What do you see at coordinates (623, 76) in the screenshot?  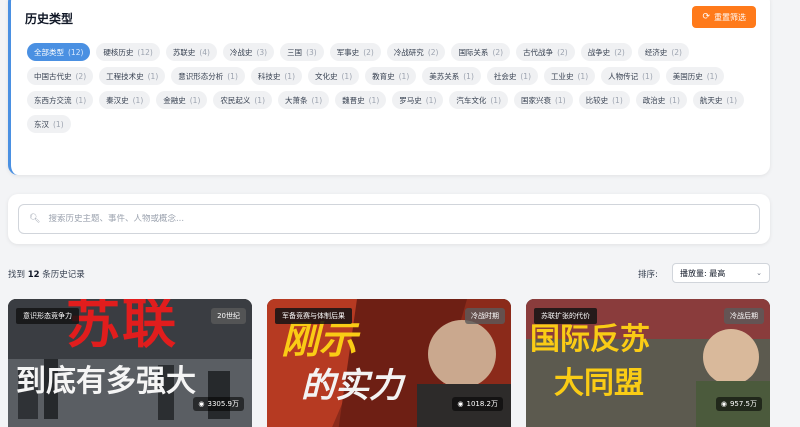 I see `filter-tag-label: 人物传记` at bounding box center [623, 76].